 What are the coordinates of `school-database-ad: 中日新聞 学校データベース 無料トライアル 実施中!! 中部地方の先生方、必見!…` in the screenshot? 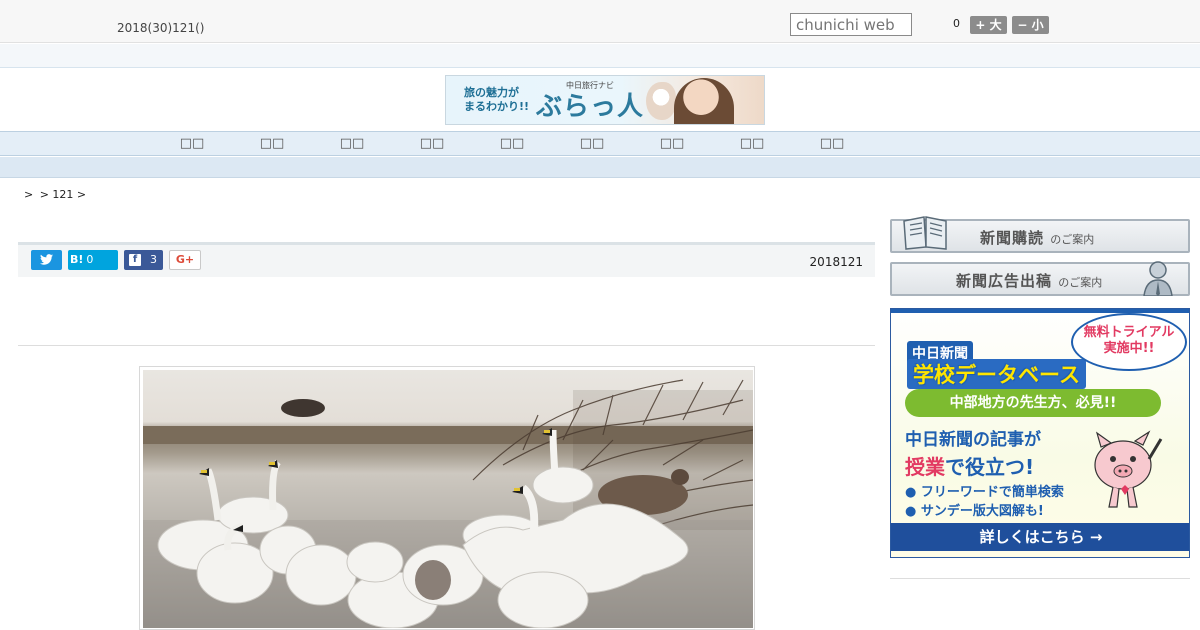 It's located at (1040, 433).